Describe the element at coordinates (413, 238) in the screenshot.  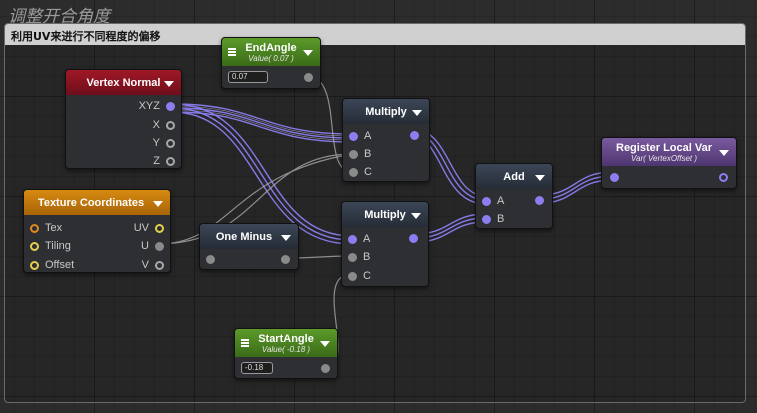
I see `multiply-bottom-output-port` at that location.